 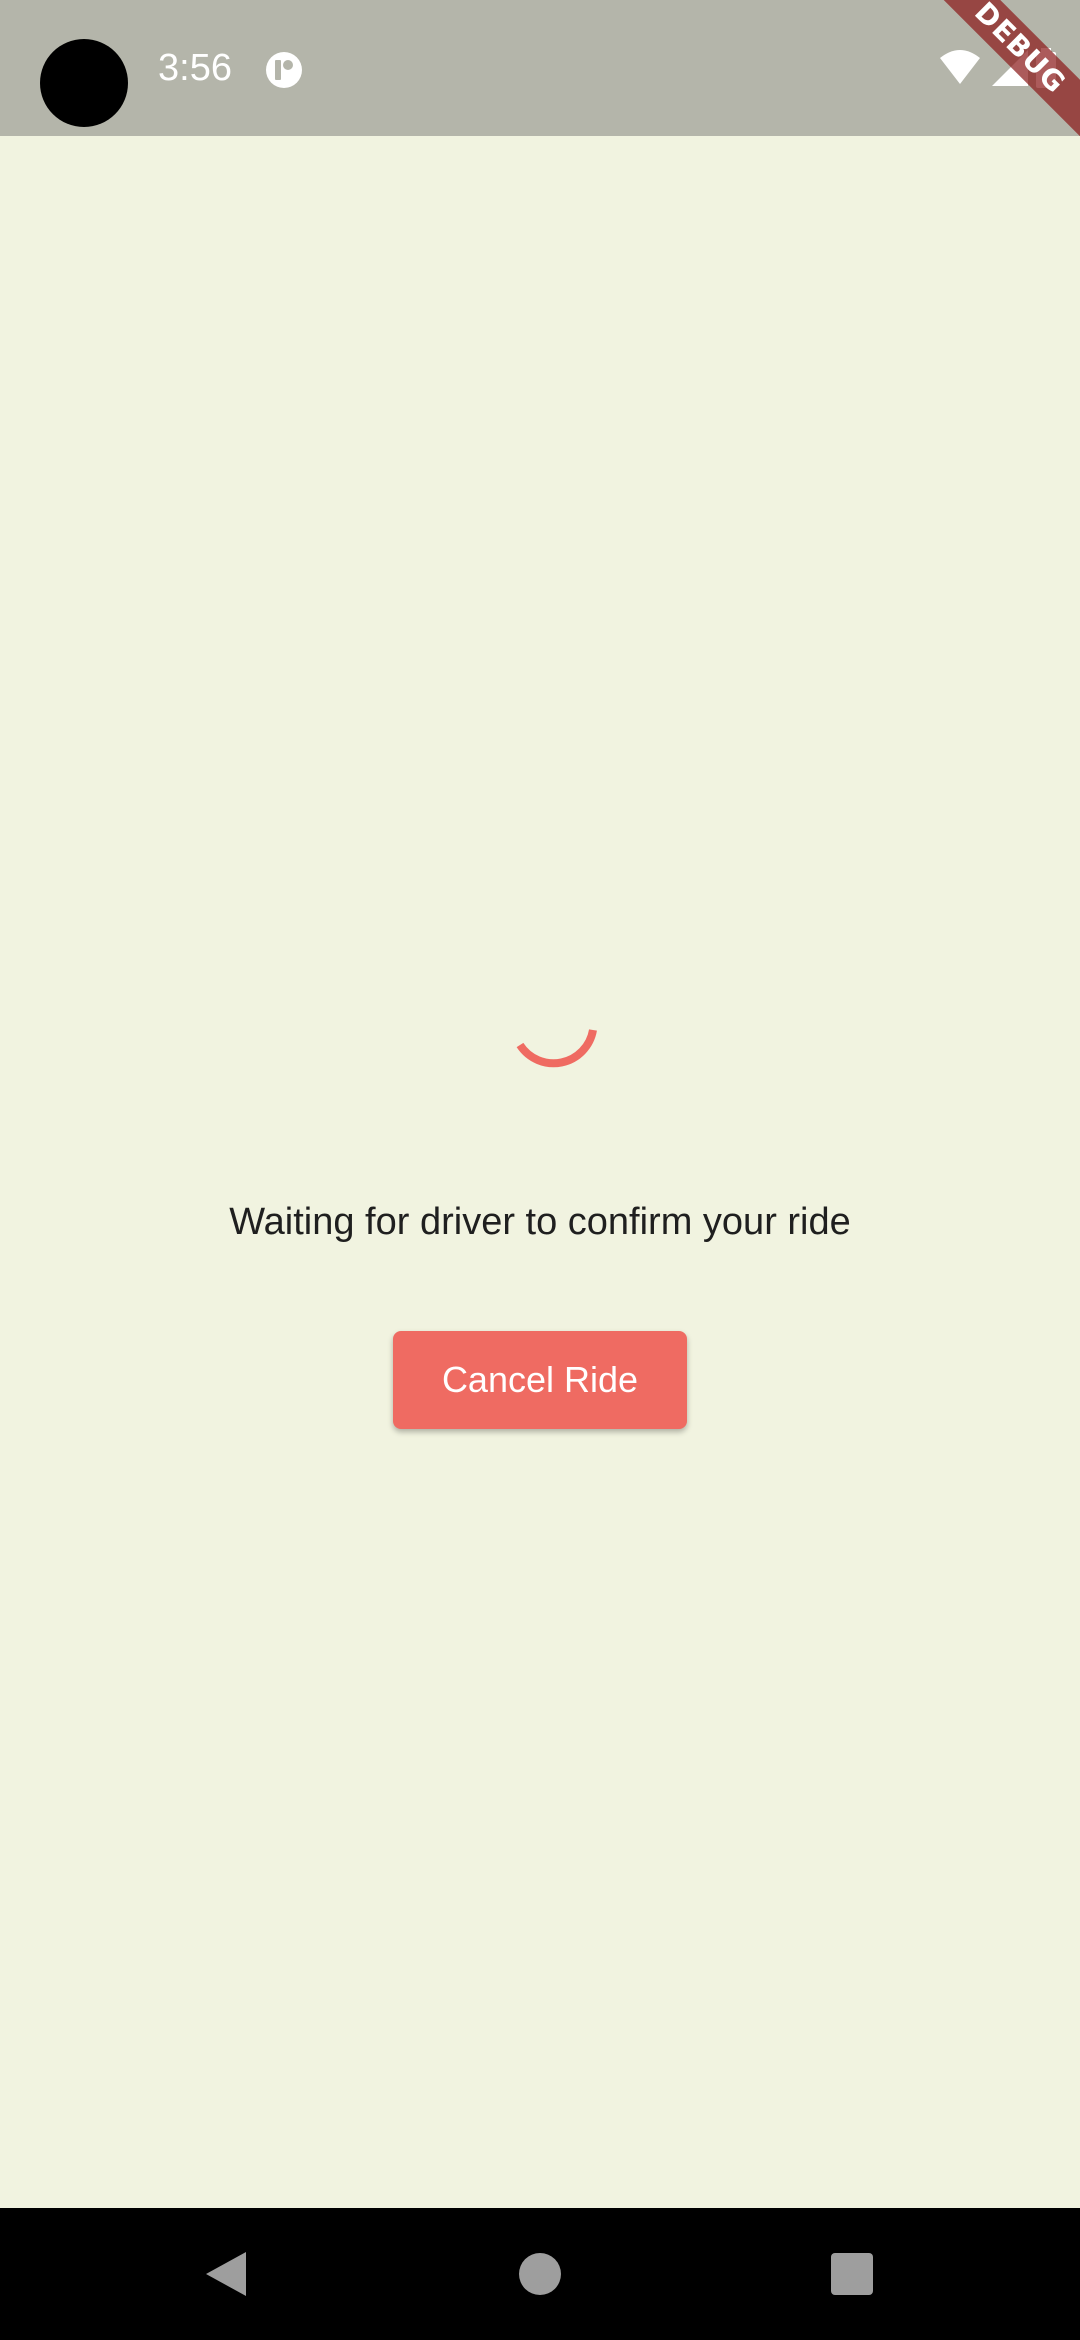 What do you see at coordinates (284, 70) in the screenshot?
I see `app-notification-icon` at bounding box center [284, 70].